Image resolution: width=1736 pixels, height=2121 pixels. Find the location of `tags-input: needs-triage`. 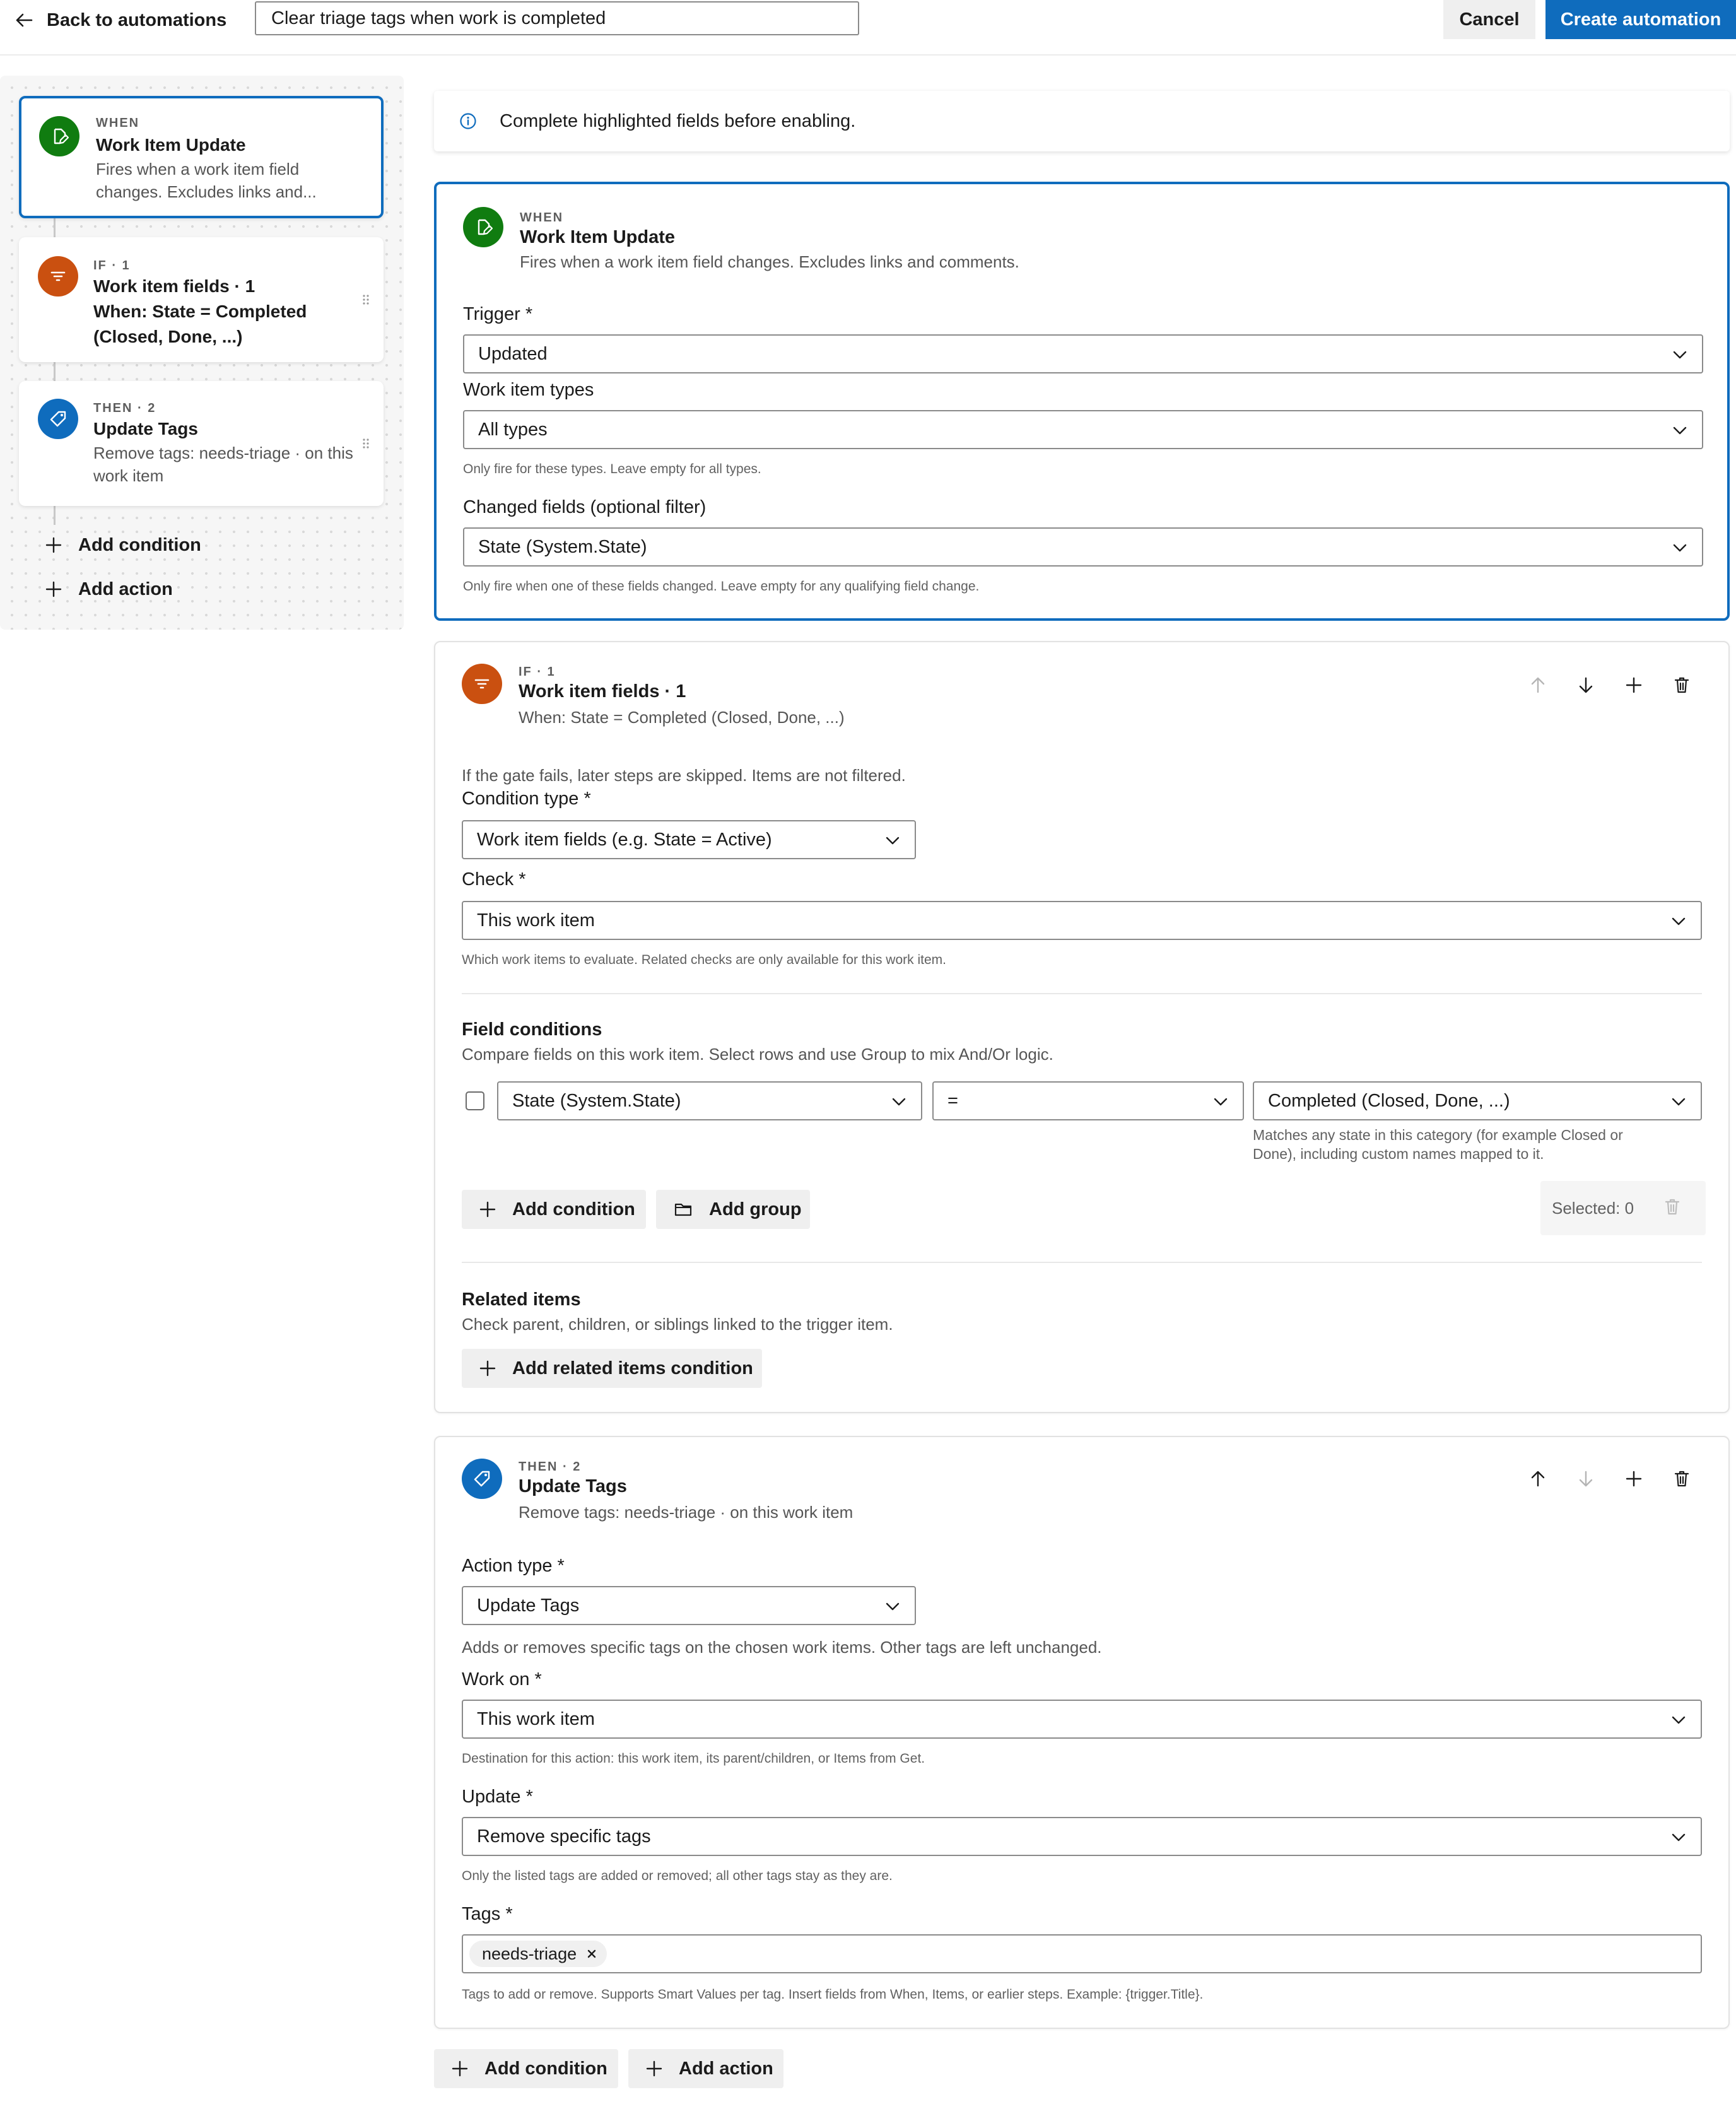

tags-input: needs-triage is located at coordinates (1082, 1953).